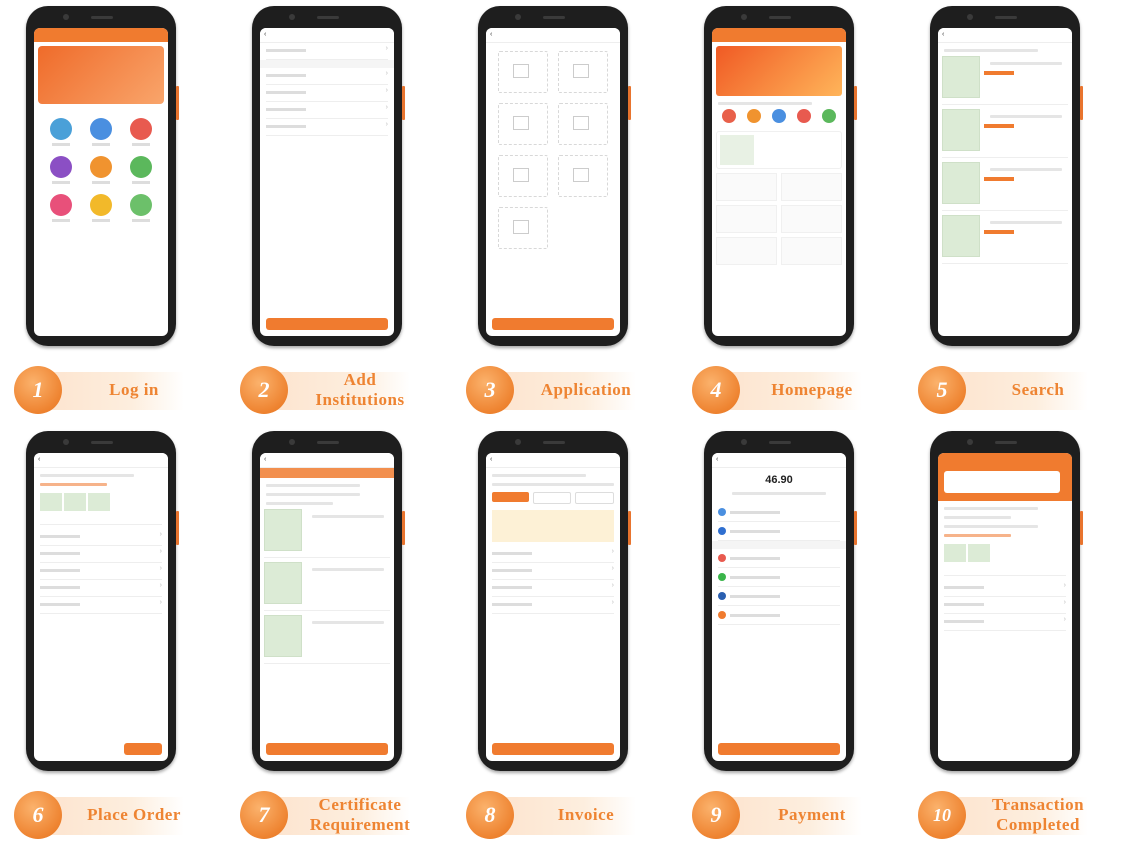  I want to click on product-grid, so click(779, 219).